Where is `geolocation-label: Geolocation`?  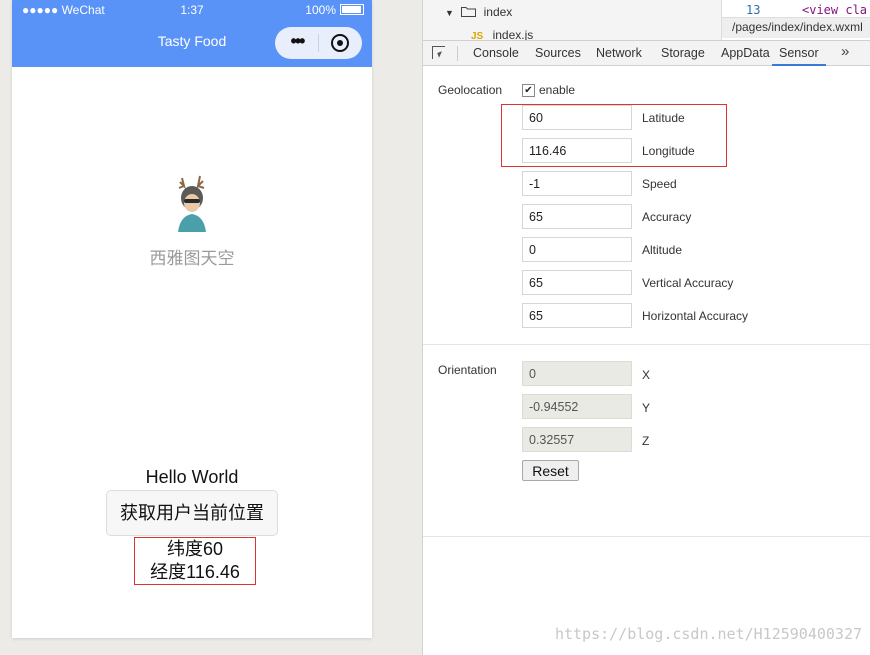
geolocation-label: Geolocation is located at coordinates (470, 90).